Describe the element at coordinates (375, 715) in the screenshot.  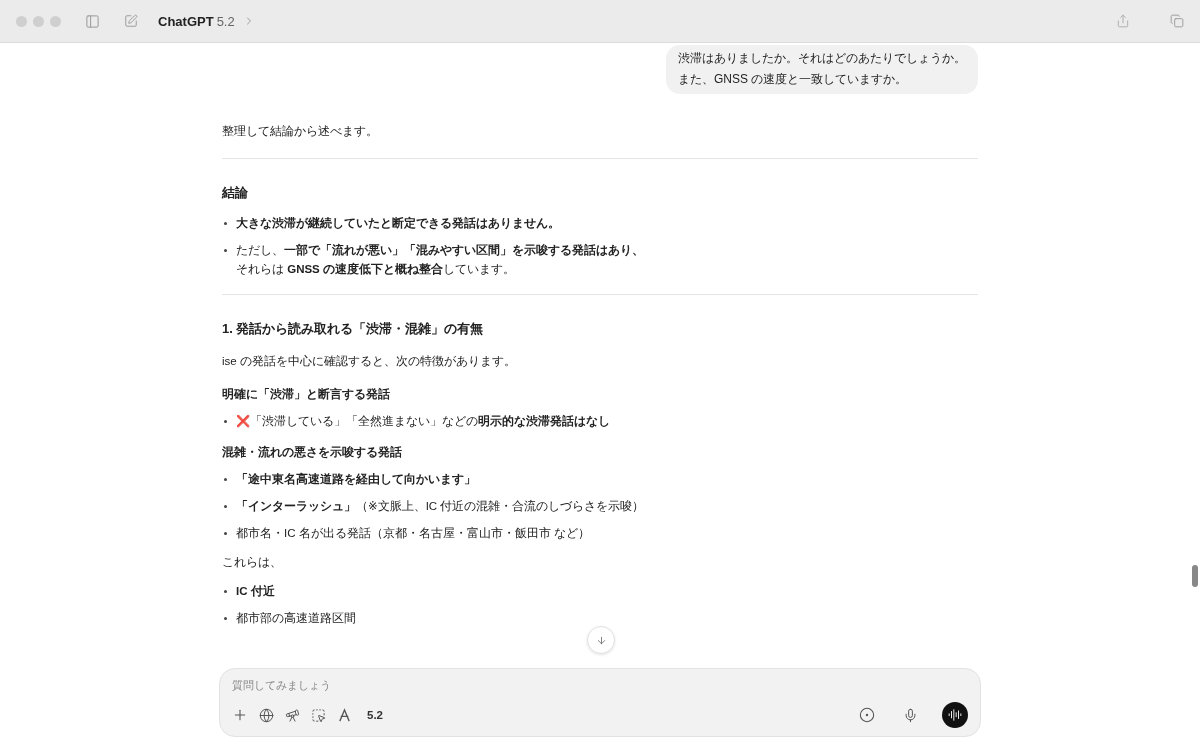
I see `model-button: 5.2` at that location.